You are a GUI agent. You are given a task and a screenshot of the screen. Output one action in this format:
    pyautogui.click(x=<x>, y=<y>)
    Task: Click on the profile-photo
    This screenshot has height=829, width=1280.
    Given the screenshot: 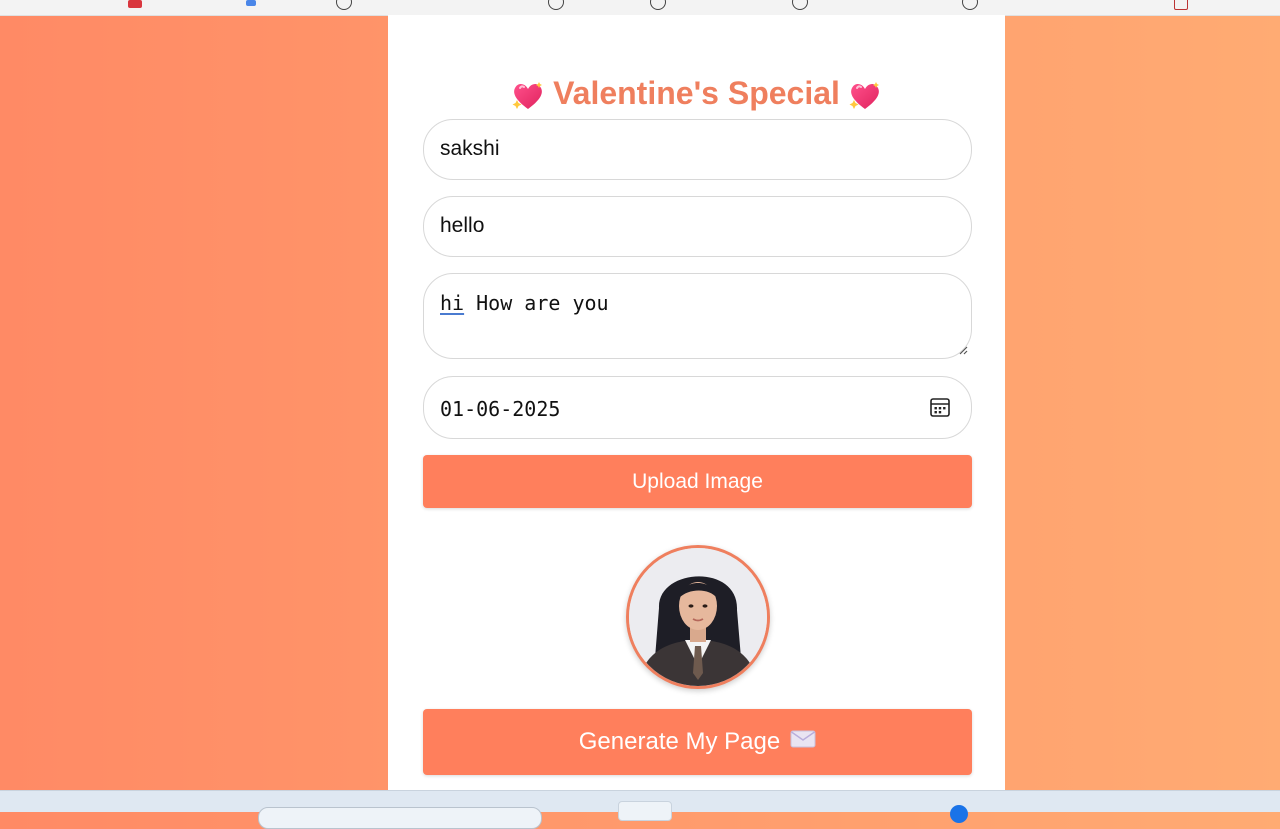 What is the action you would take?
    pyautogui.click(x=698, y=617)
    